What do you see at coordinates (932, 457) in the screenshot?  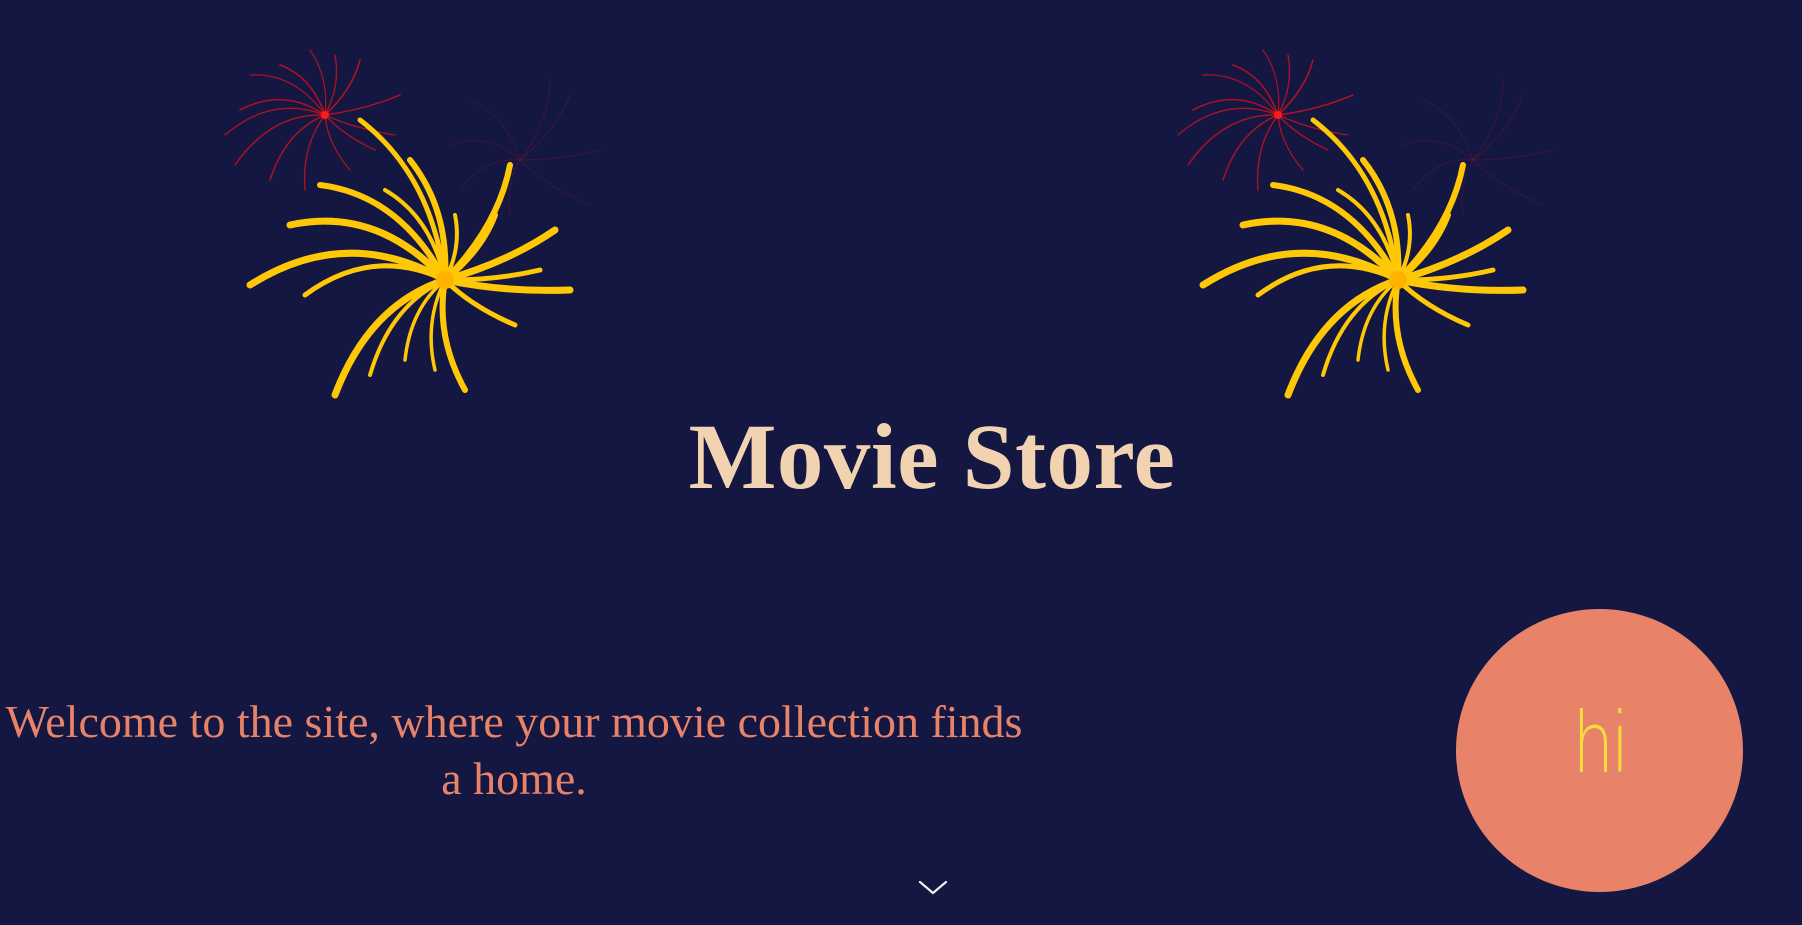 I see `page-title: Movie Store` at bounding box center [932, 457].